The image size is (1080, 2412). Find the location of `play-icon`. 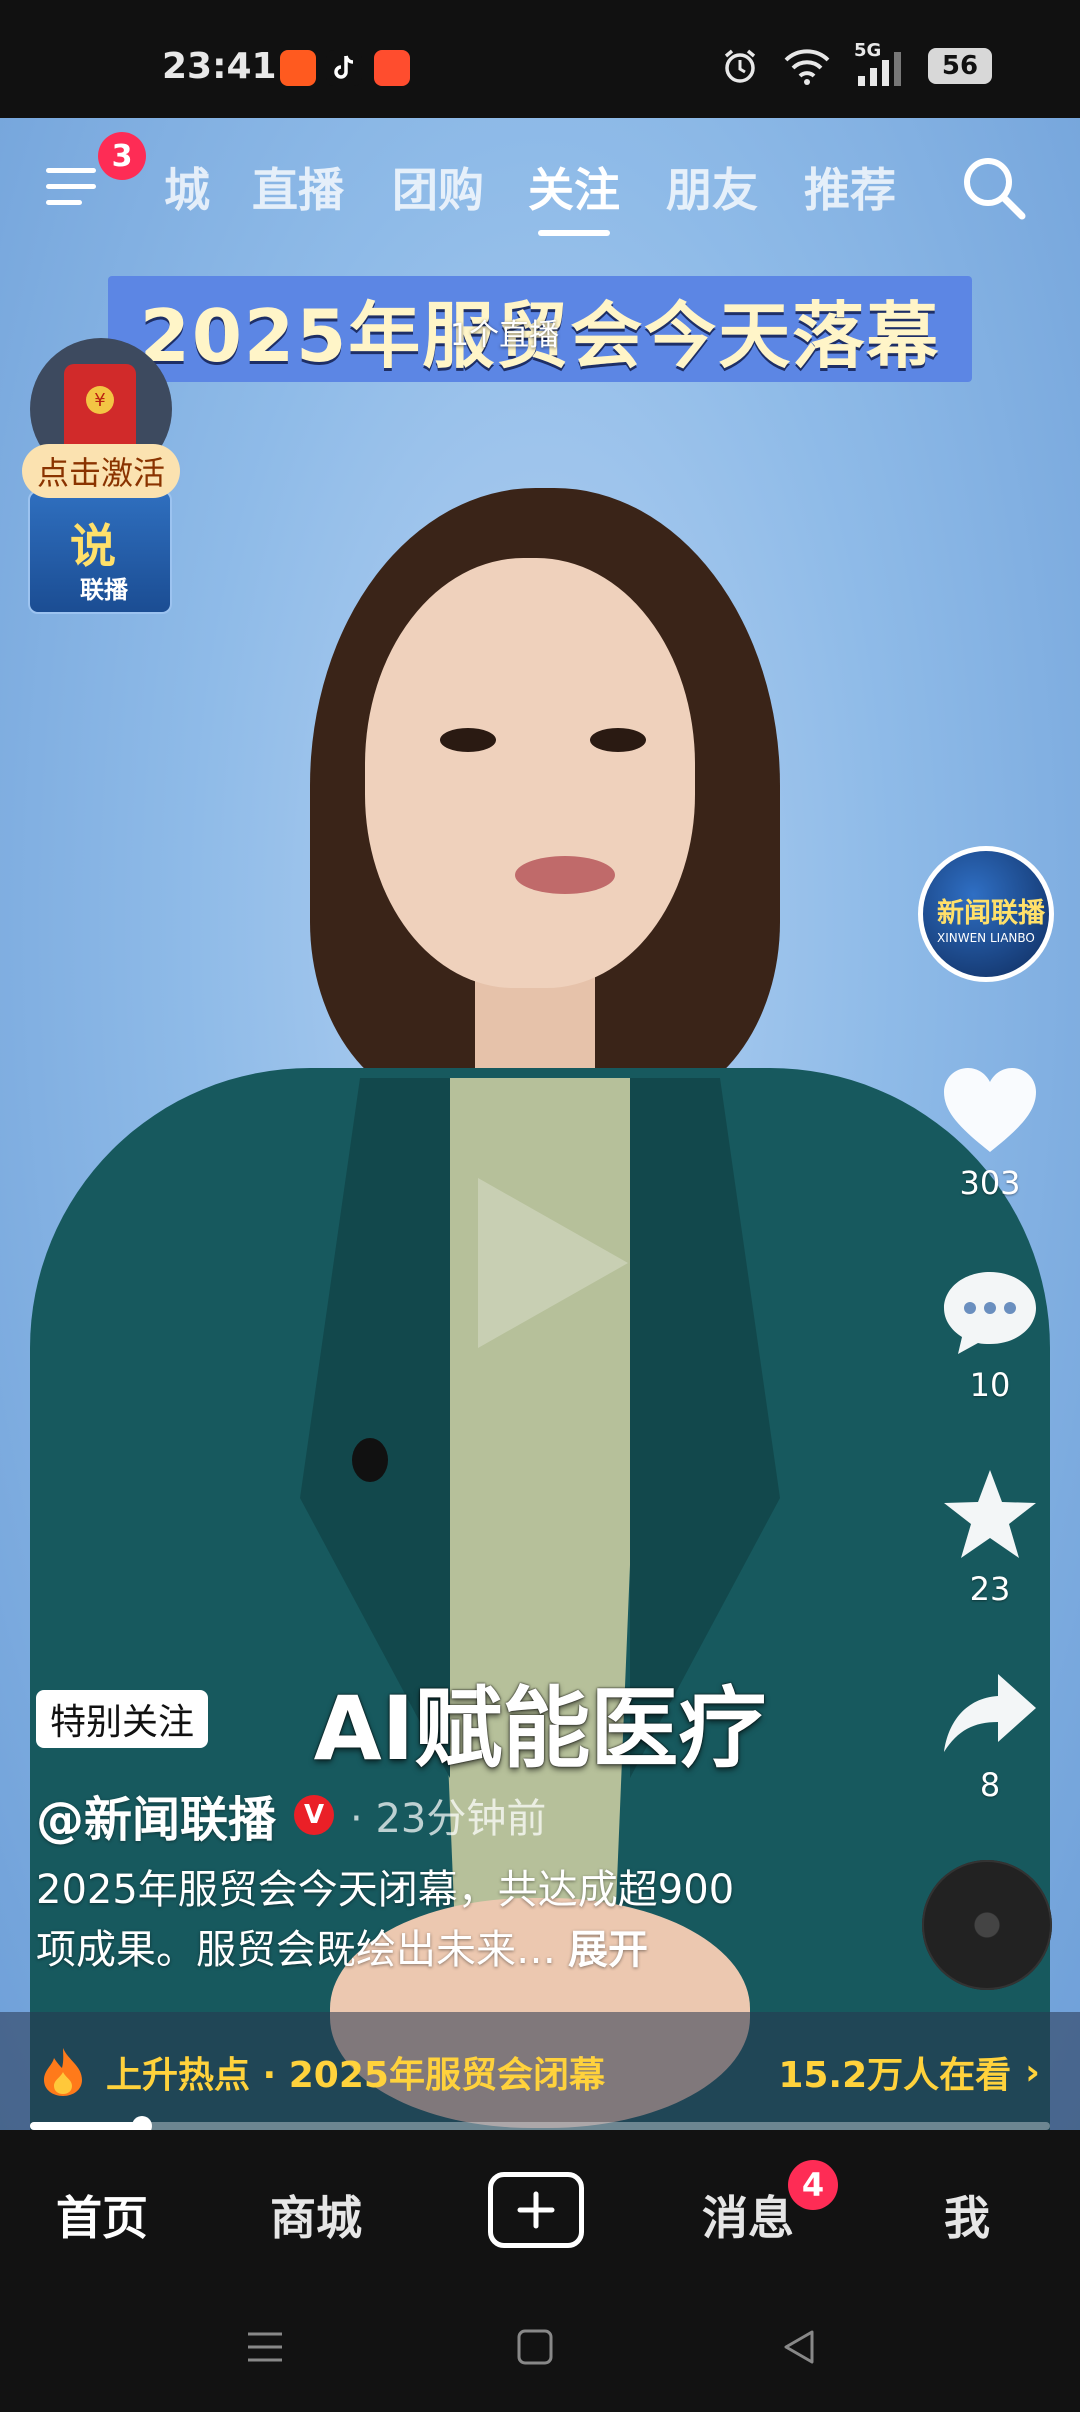

play-icon is located at coordinates (548, 1263).